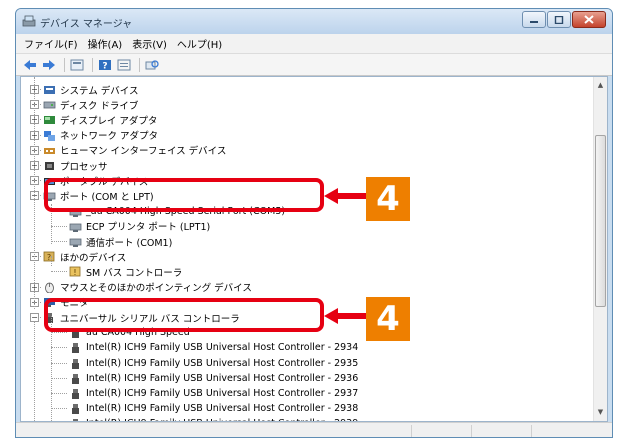 The width and height of the screenshot is (620, 443). Describe the element at coordinates (49, 135) in the screenshot. I see `network-adapter-icon` at that location.